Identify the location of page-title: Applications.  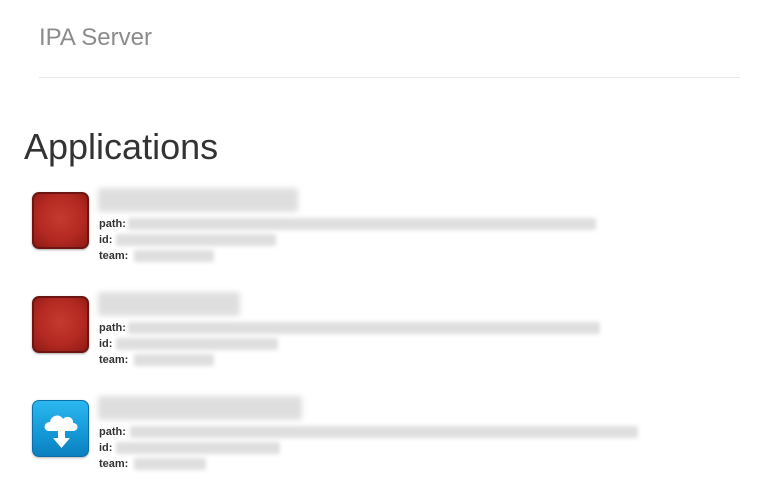
(121, 146).